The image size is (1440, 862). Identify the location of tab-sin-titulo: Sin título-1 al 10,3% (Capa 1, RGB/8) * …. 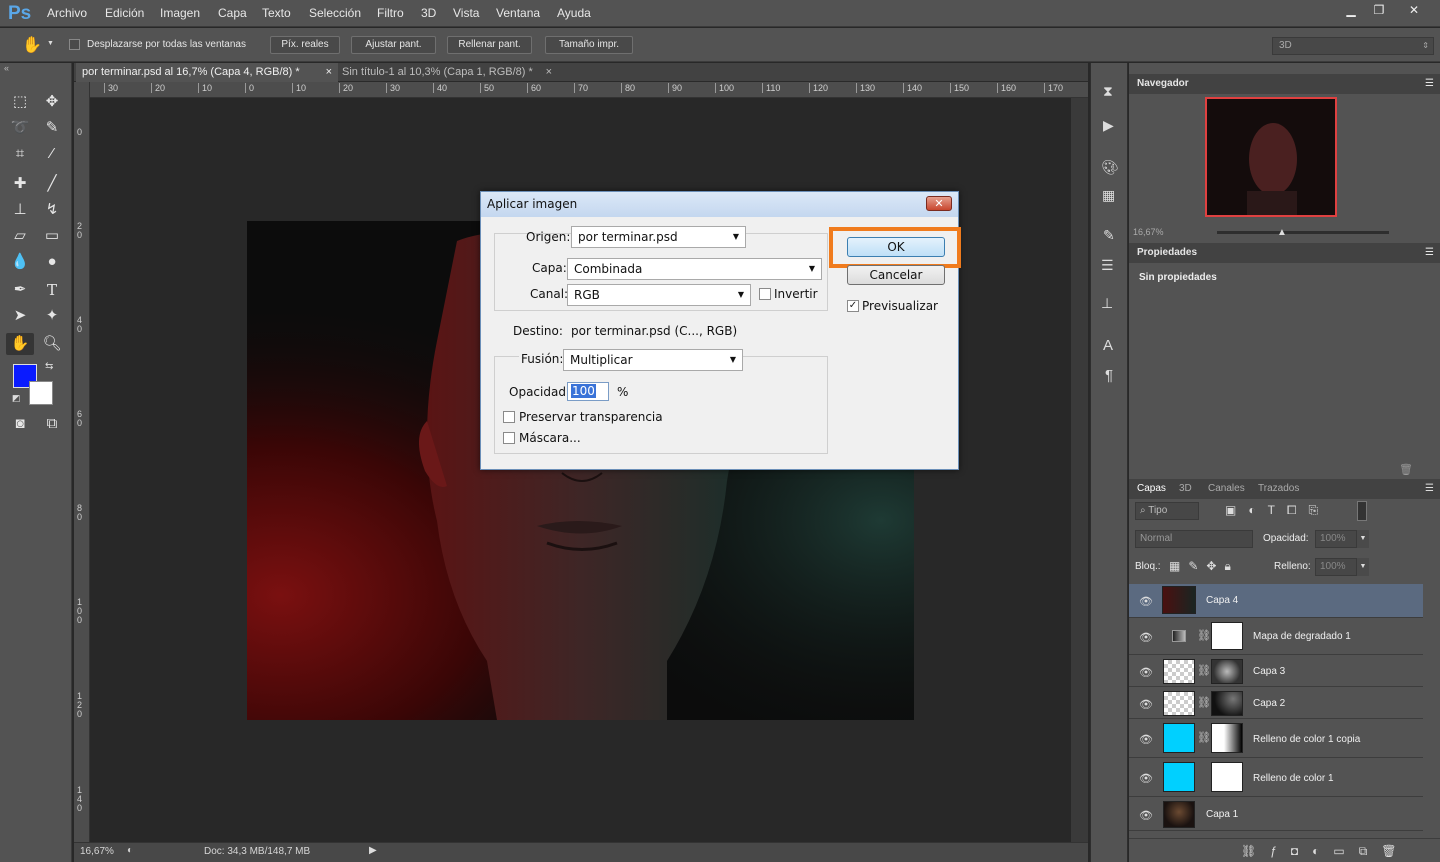
(447, 72).